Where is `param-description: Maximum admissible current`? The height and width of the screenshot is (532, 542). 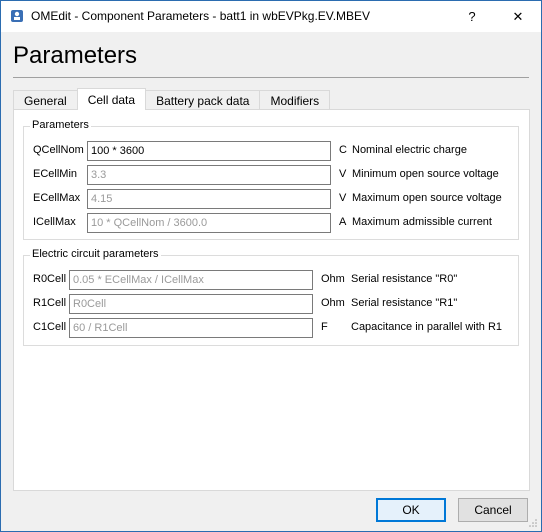 param-description: Maximum admissible current is located at coordinates (422, 222).